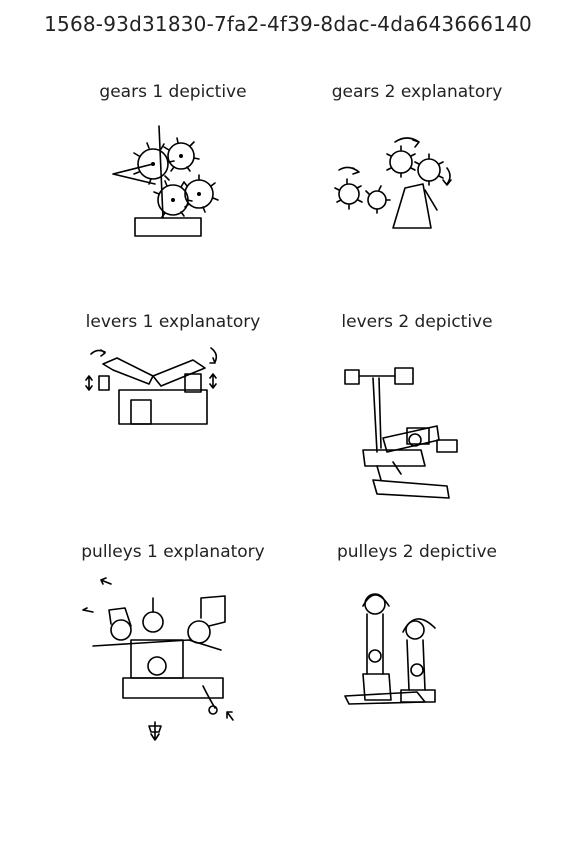 This screenshot has width=576, height=864. I want to click on panel-label: pulleys 1 explanatory, so click(173, 552).